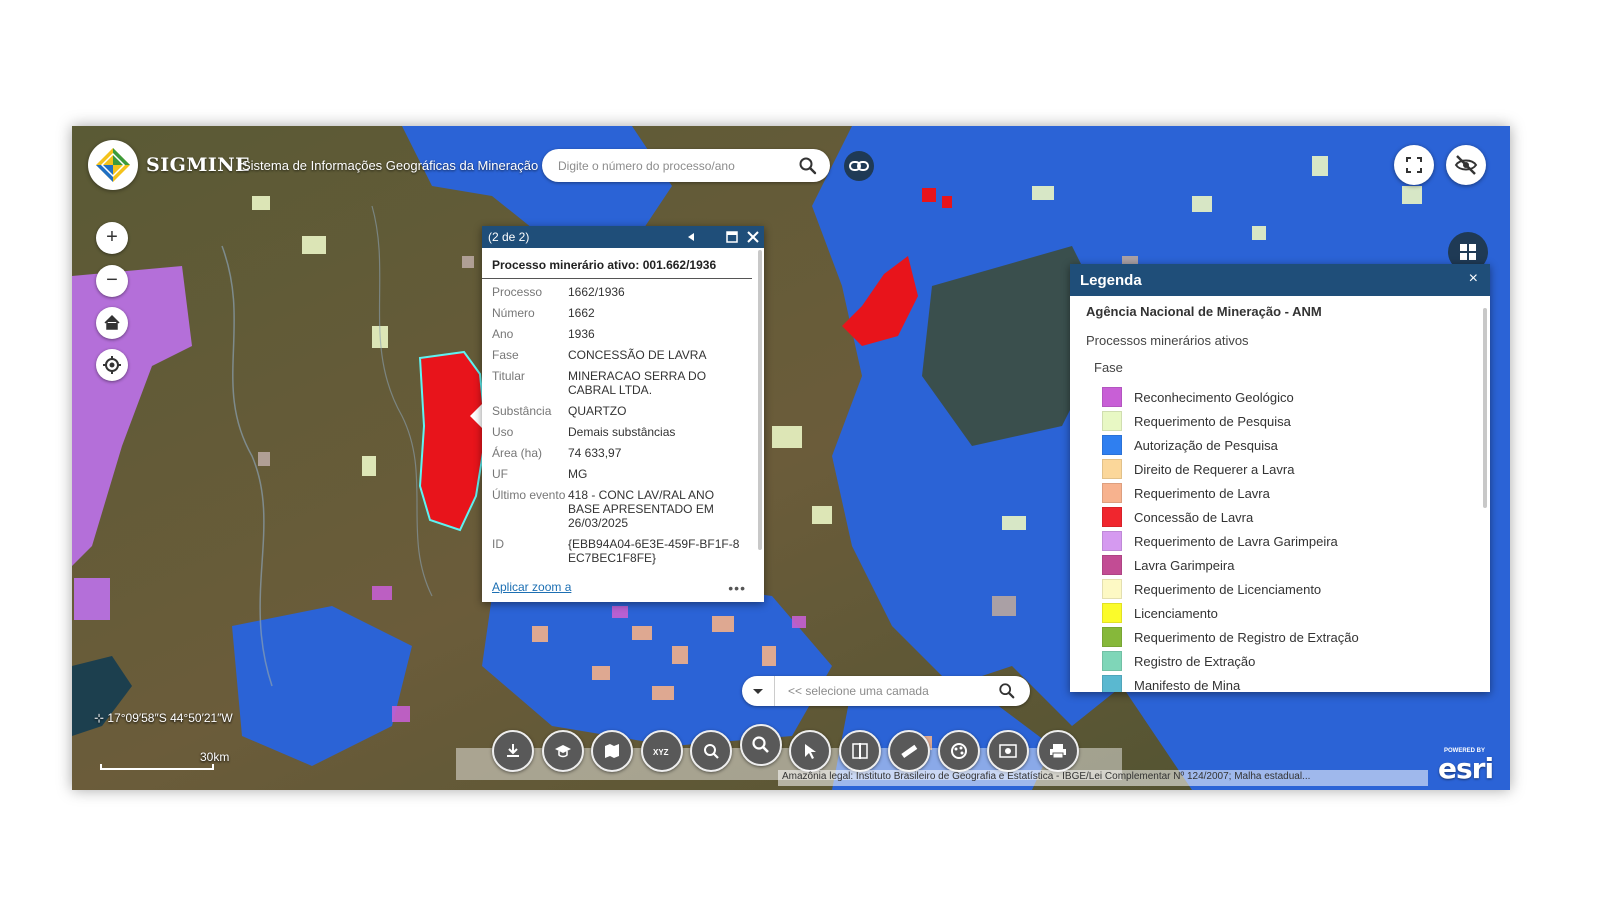 The height and width of the screenshot is (900, 1600). What do you see at coordinates (1280, 280) in the screenshot?
I see `legend-header: Legenda ×` at bounding box center [1280, 280].